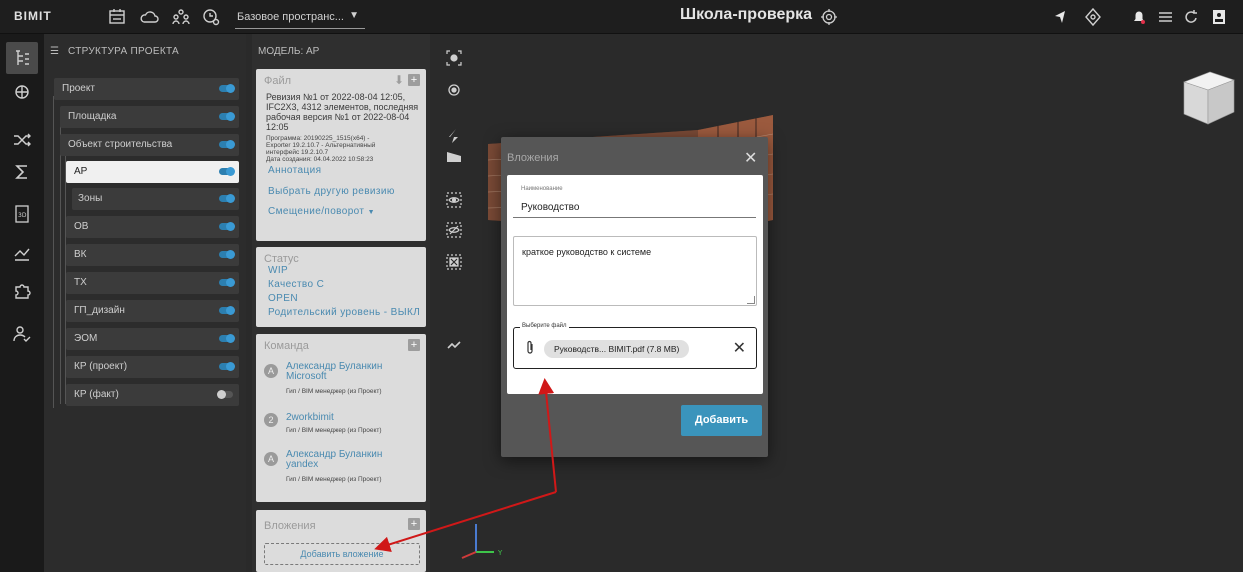 The width and height of the screenshot is (1243, 572). What do you see at coordinates (211, 17) in the screenshot?
I see `clock-settings-icon` at bounding box center [211, 17].